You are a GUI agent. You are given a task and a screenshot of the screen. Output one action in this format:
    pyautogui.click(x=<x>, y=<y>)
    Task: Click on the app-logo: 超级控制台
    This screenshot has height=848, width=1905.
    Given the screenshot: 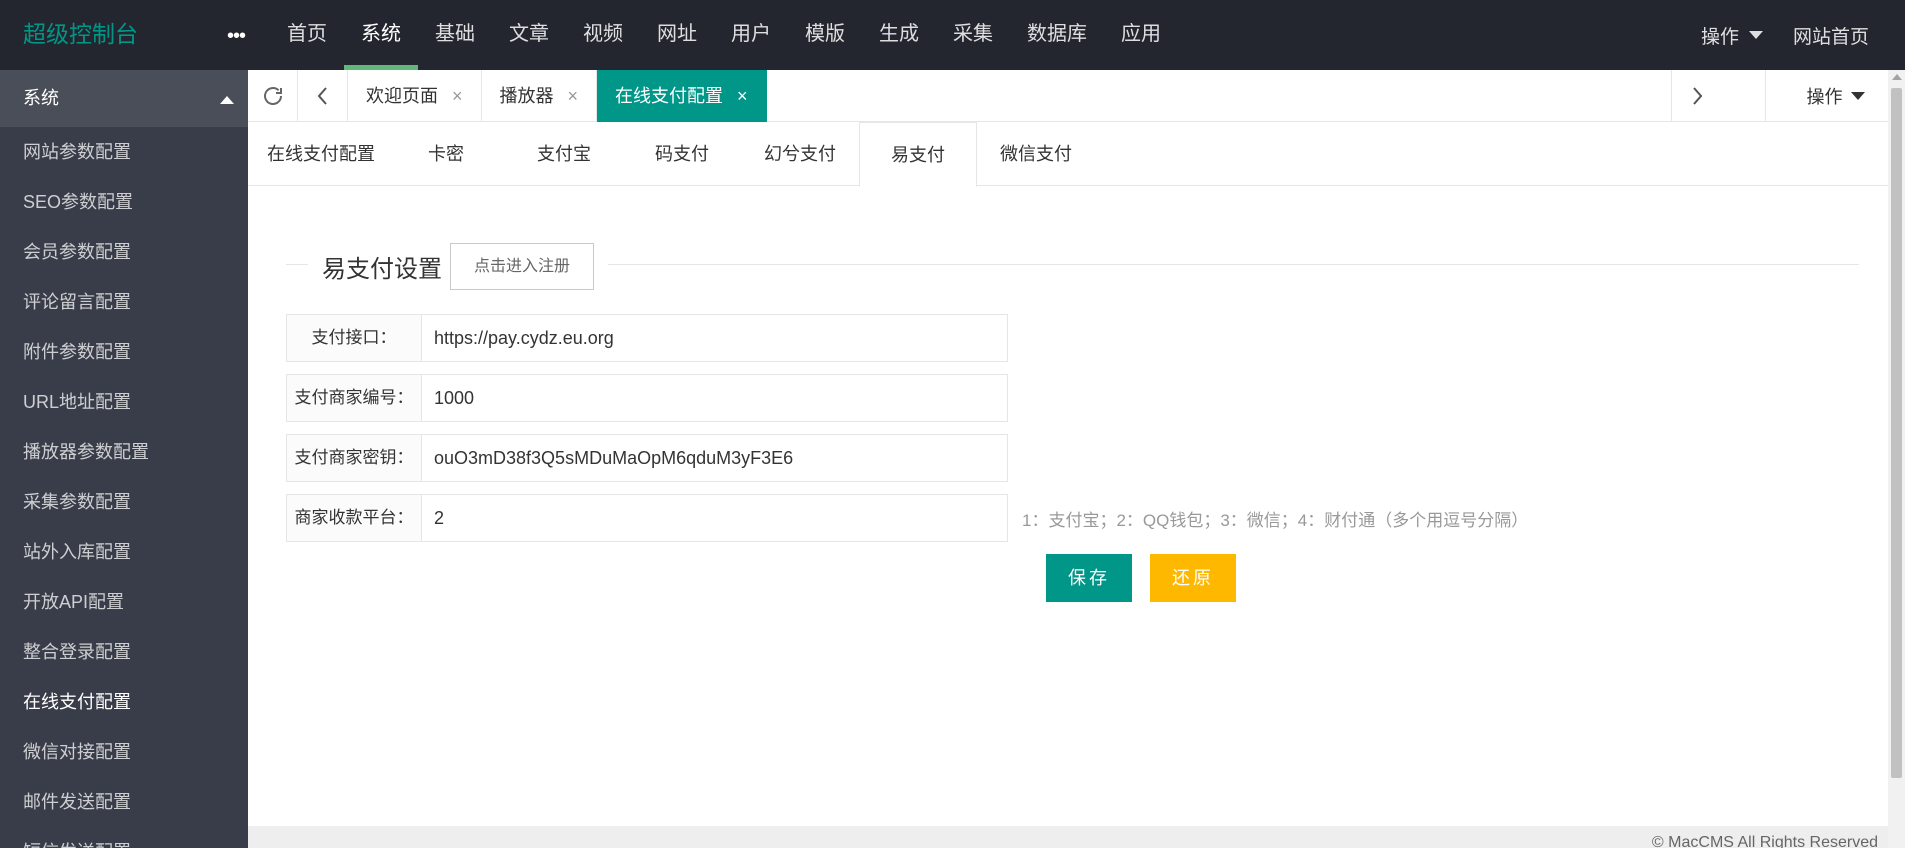 What is the action you would take?
    pyautogui.click(x=80, y=35)
    